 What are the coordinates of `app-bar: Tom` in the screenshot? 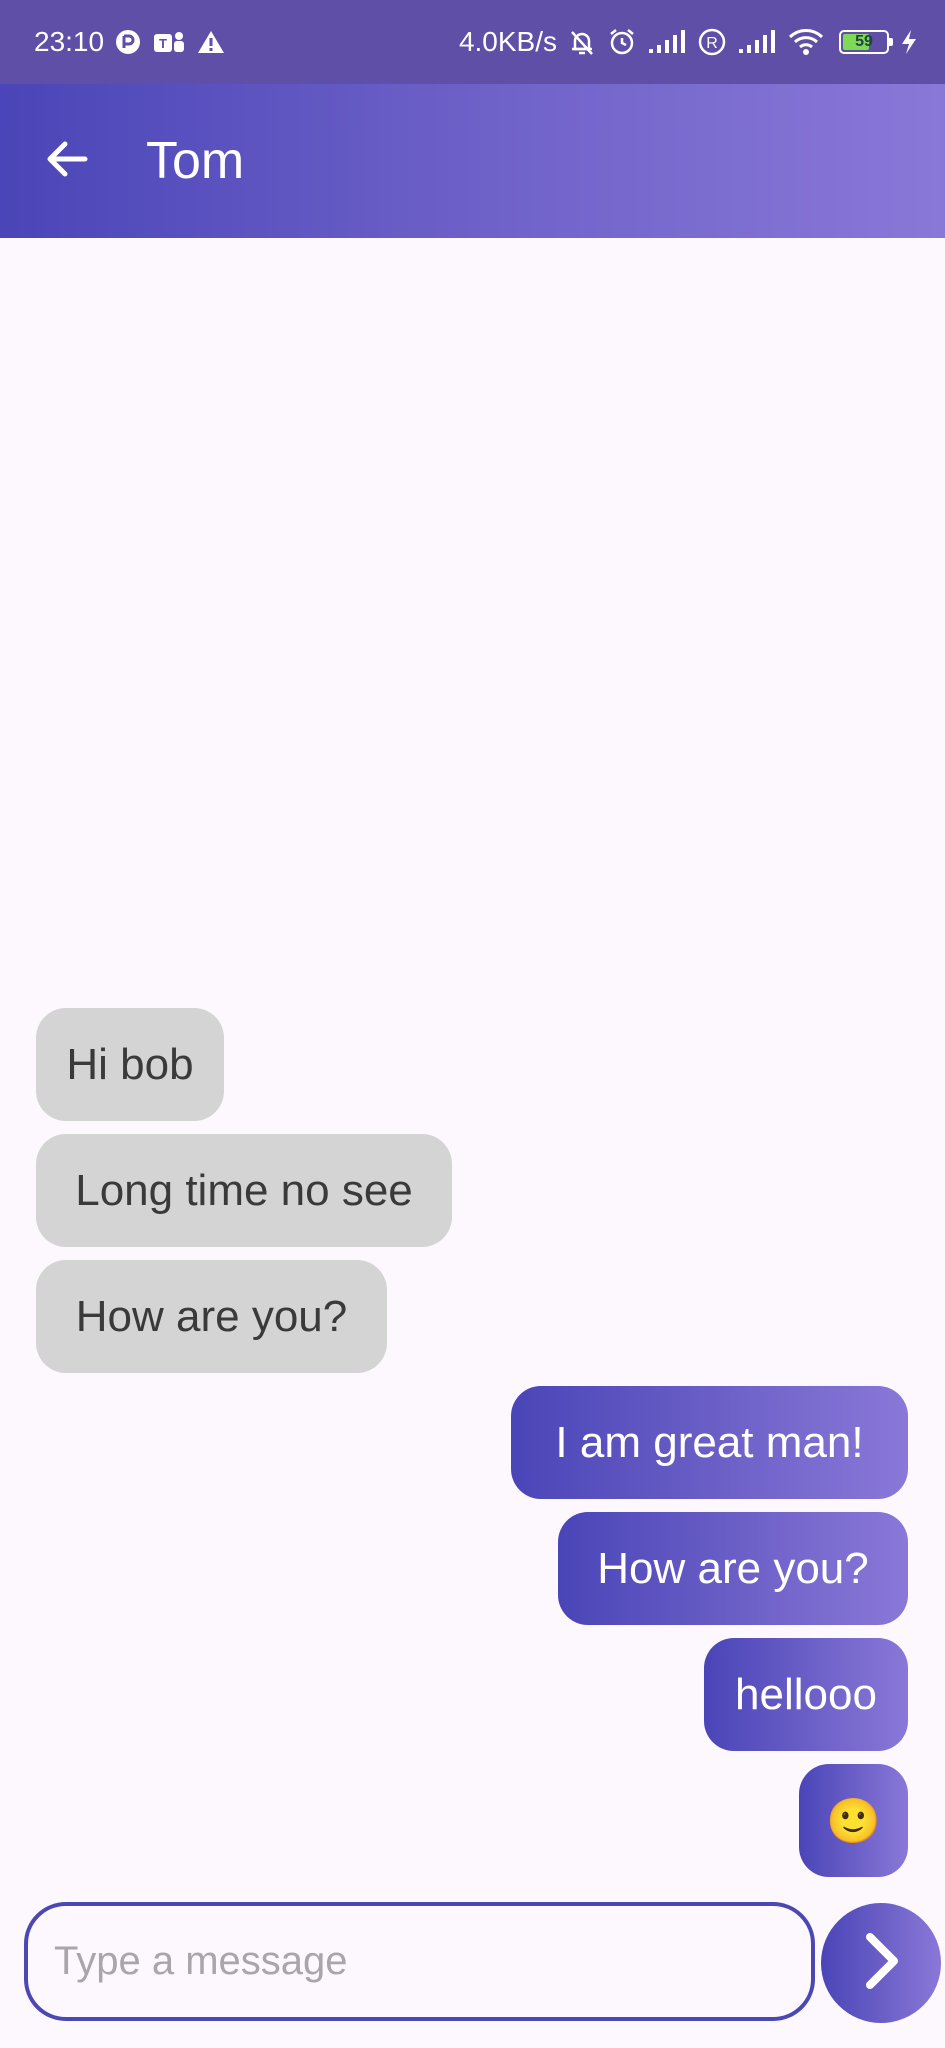 It's located at (472, 161).